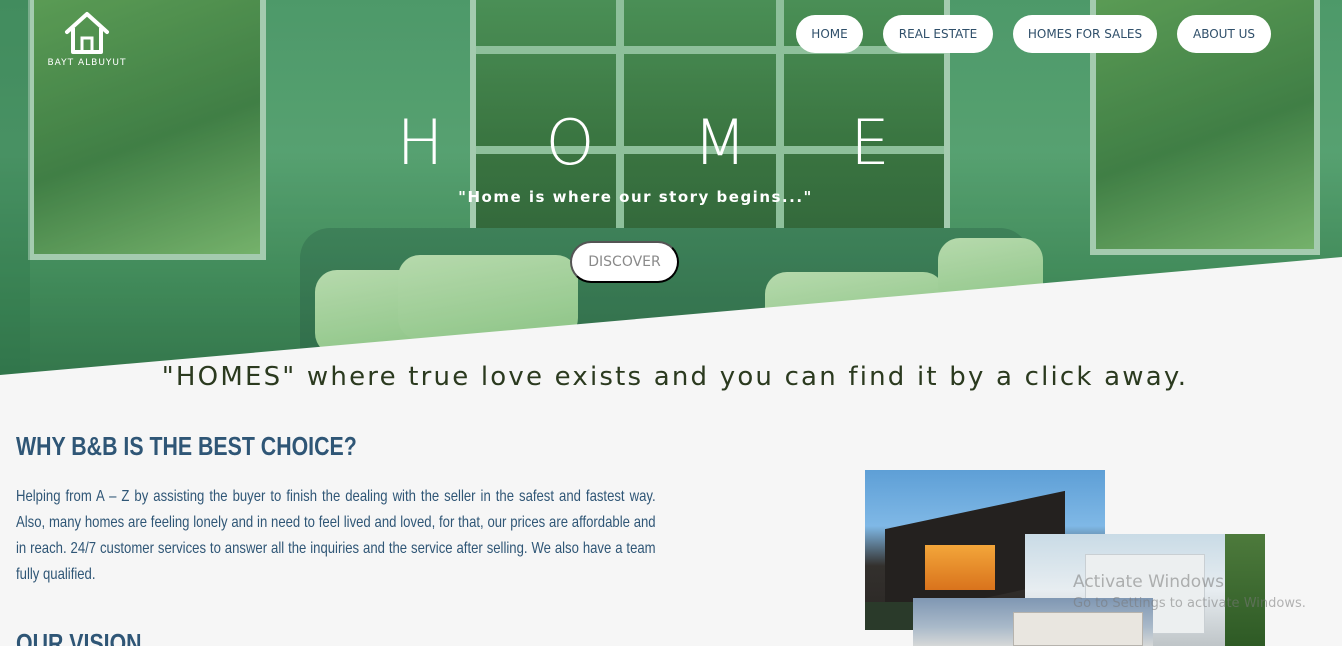 This screenshot has width=1342, height=646. I want to click on watermark-title: Activate Windows, so click(1148, 582).